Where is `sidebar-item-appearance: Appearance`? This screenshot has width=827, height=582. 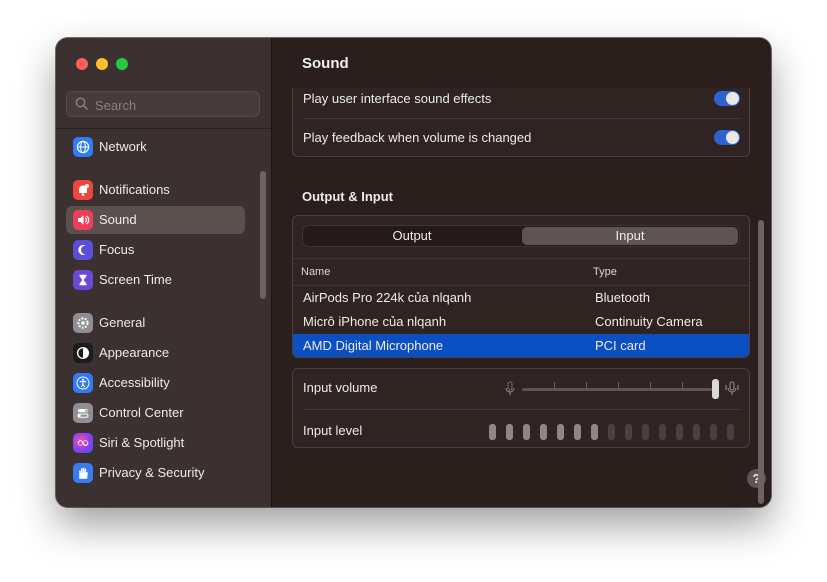
sidebar-item-appearance: Appearance is located at coordinates (155, 353).